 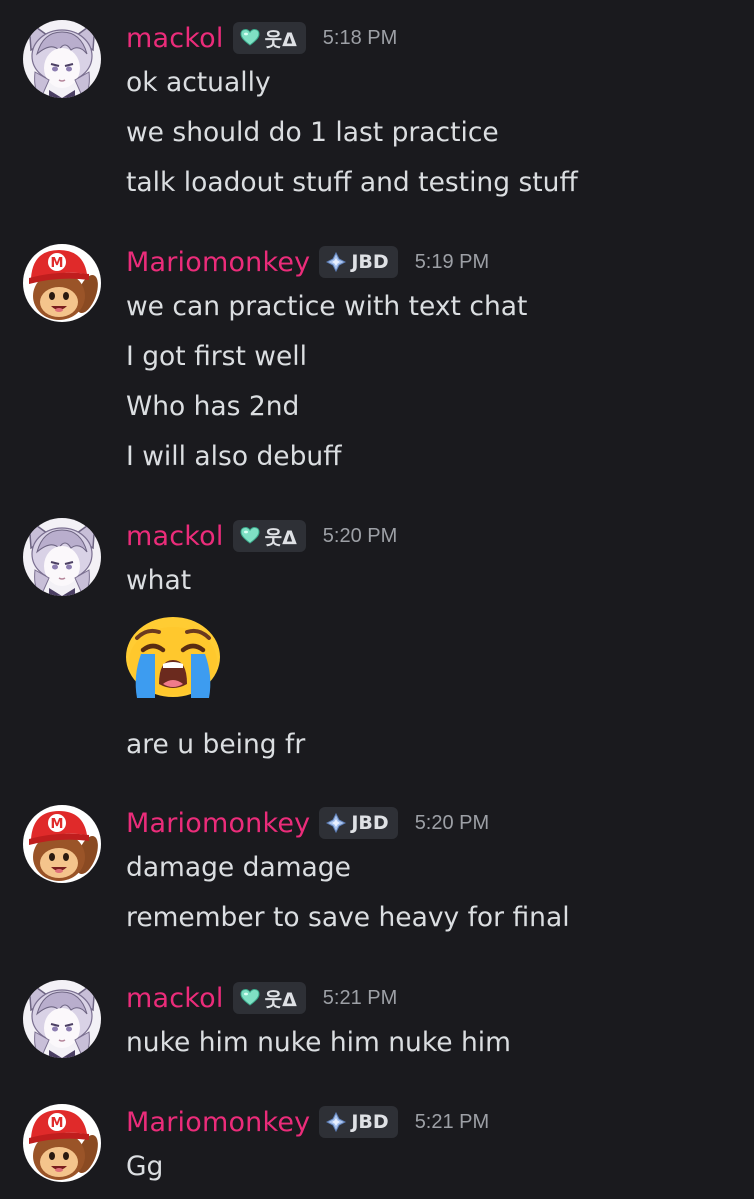 What do you see at coordinates (452, 262) in the screenshot?
I see `timestamp: 5:19 PM` at bounding box center [452, 262].